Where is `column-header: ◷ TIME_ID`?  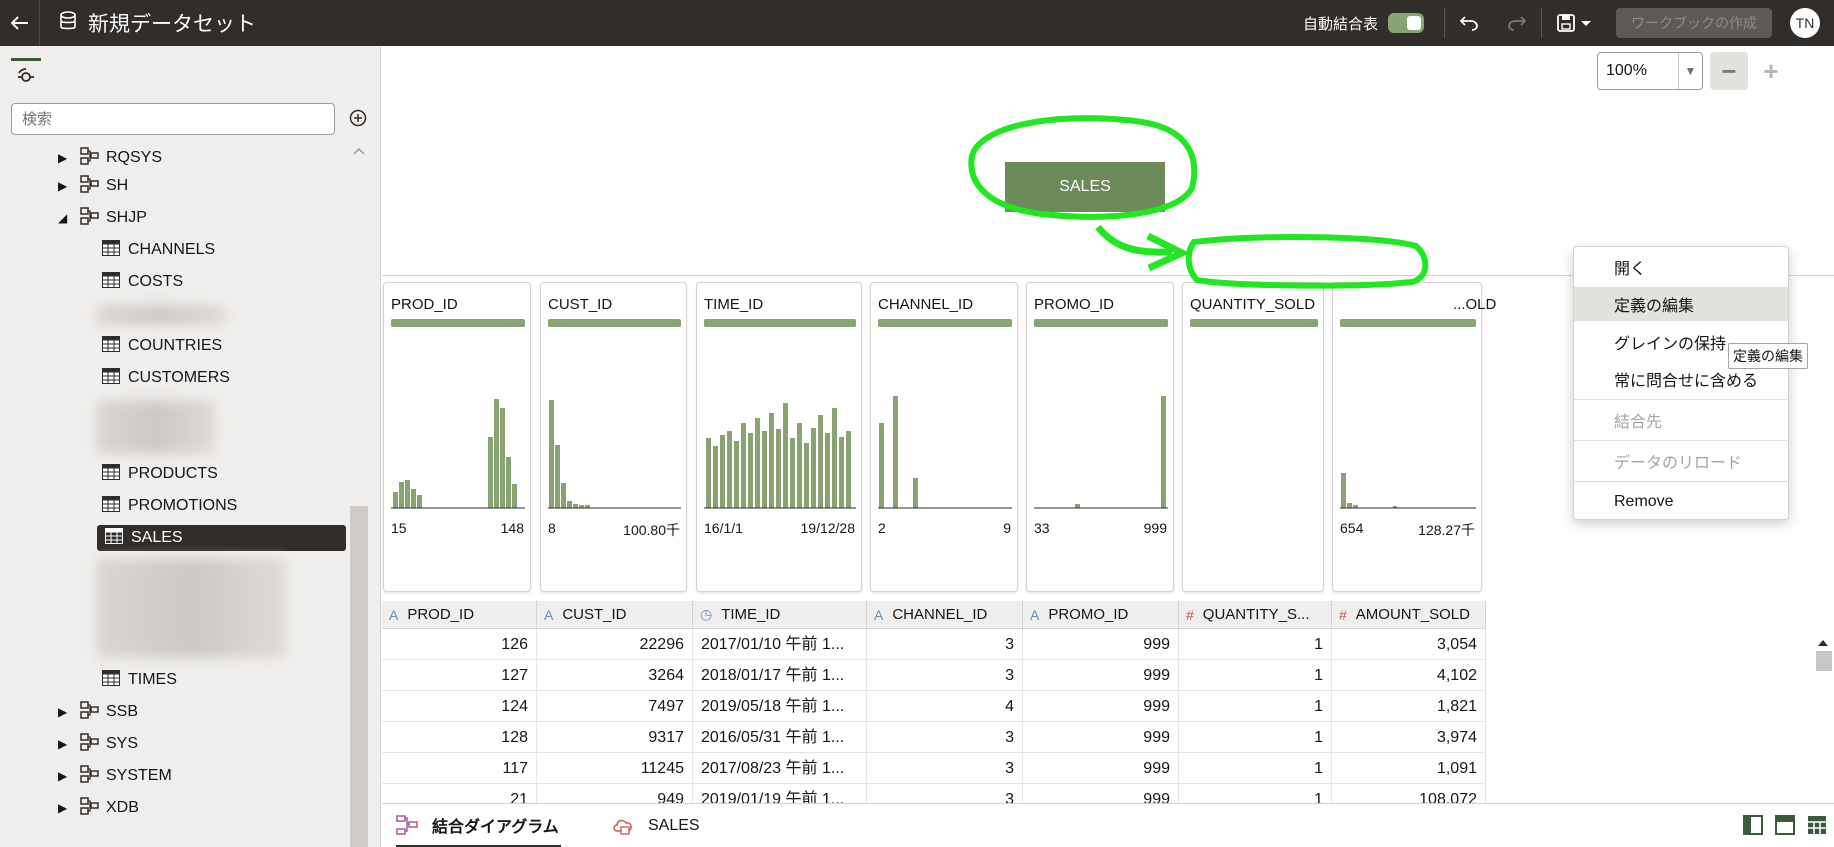 column-header: ◷ TIME_ID is located at coordinates (780, 615).